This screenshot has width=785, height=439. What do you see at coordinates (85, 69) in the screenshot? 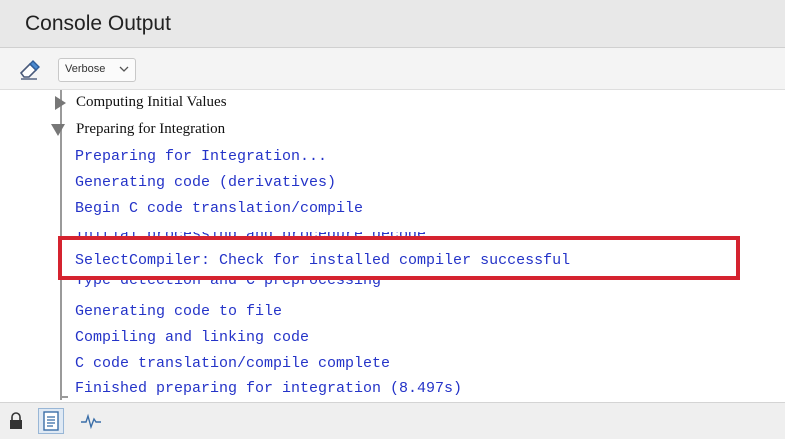
I see `verbosity-label: Verbose` at bounding box center [85, 69].